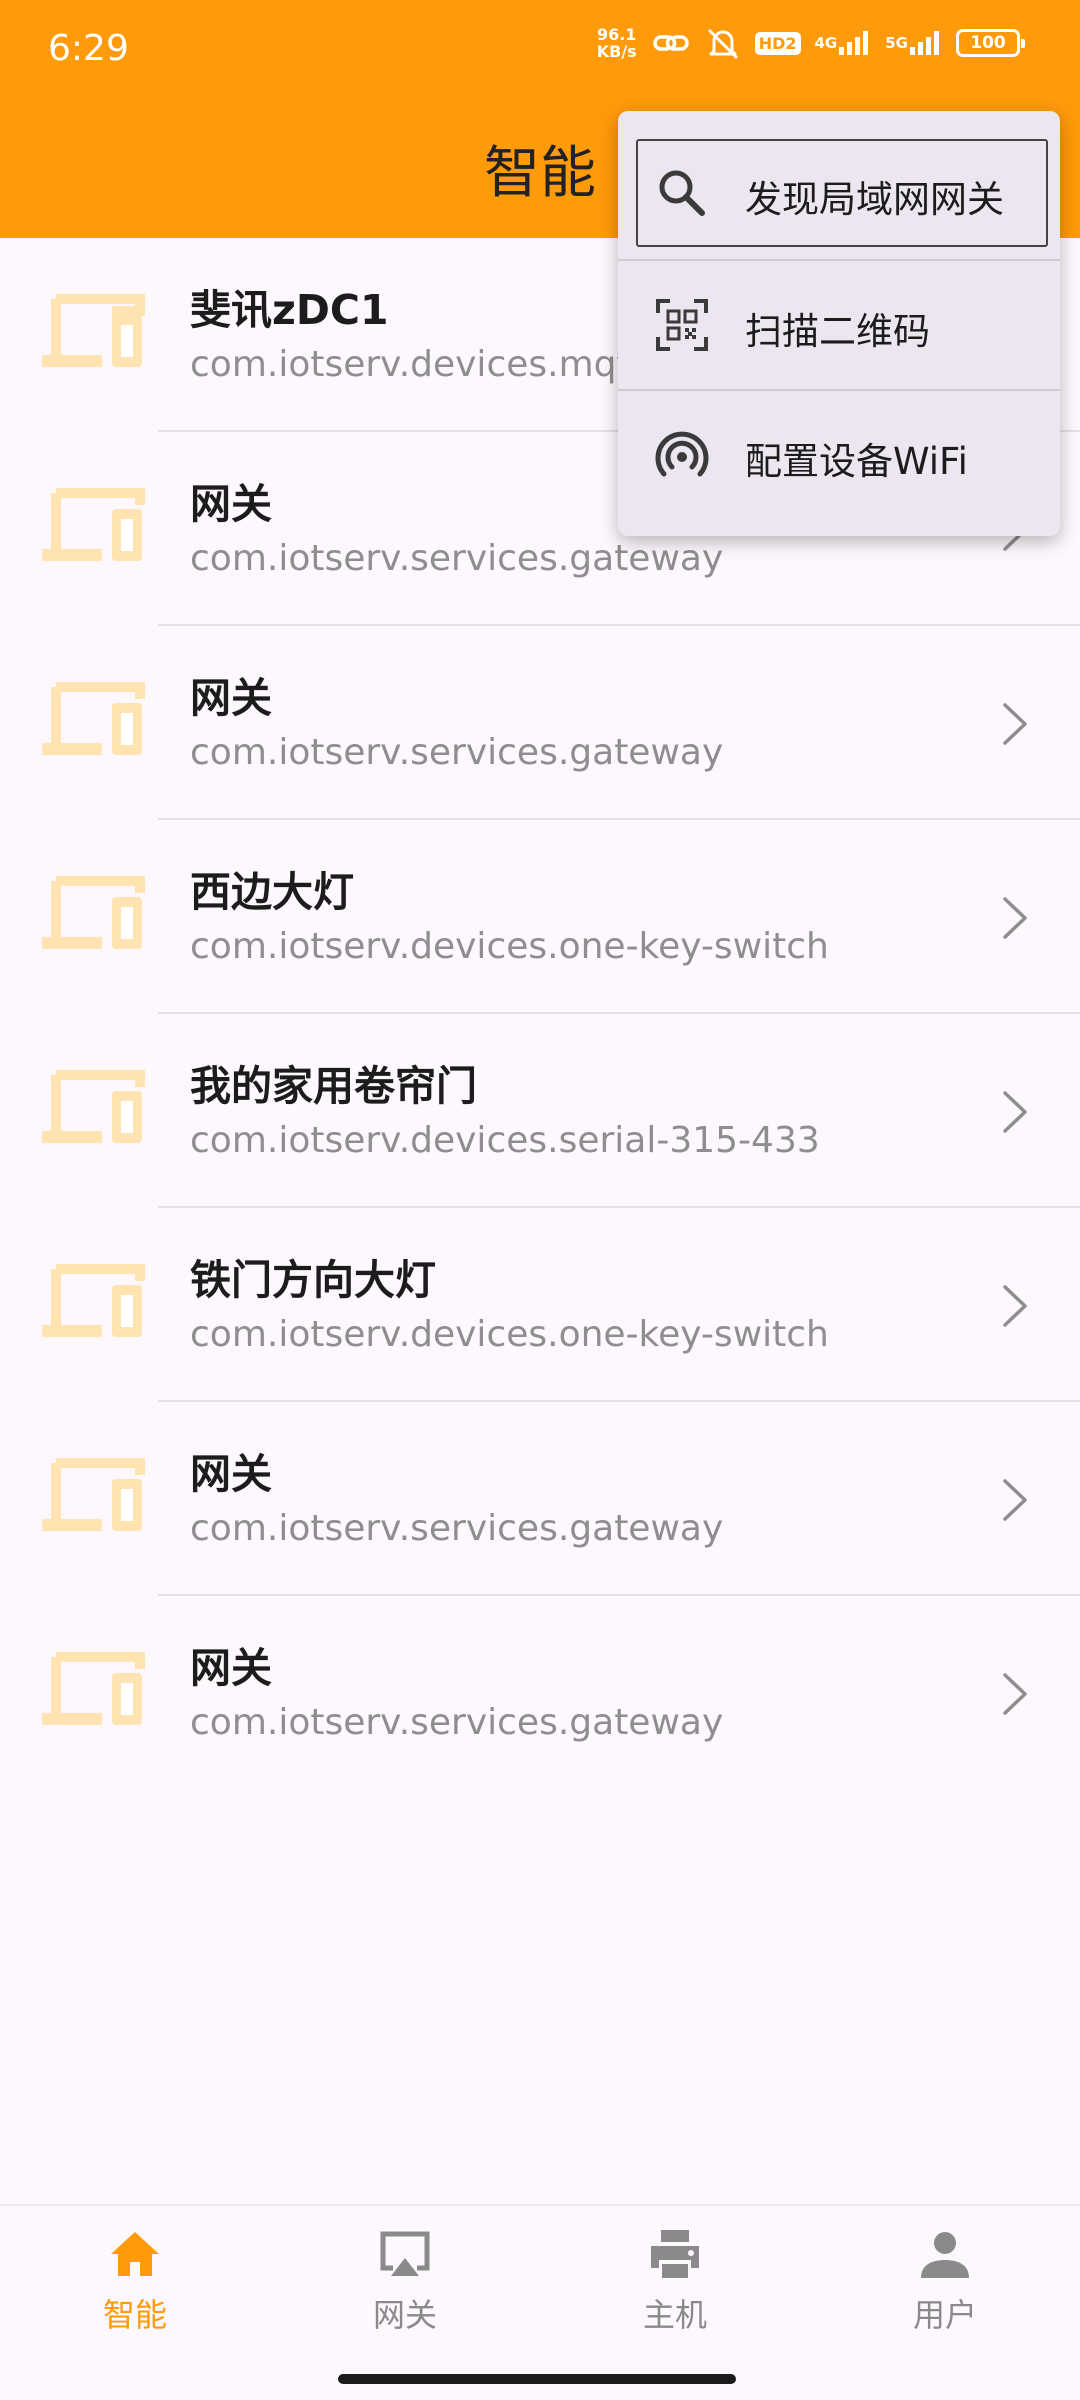 This screenshot has width=1080, height=2400. Describe the element at coordinates (404, 2315) in the screenshot. I see `nav-label: 网关` at that location.